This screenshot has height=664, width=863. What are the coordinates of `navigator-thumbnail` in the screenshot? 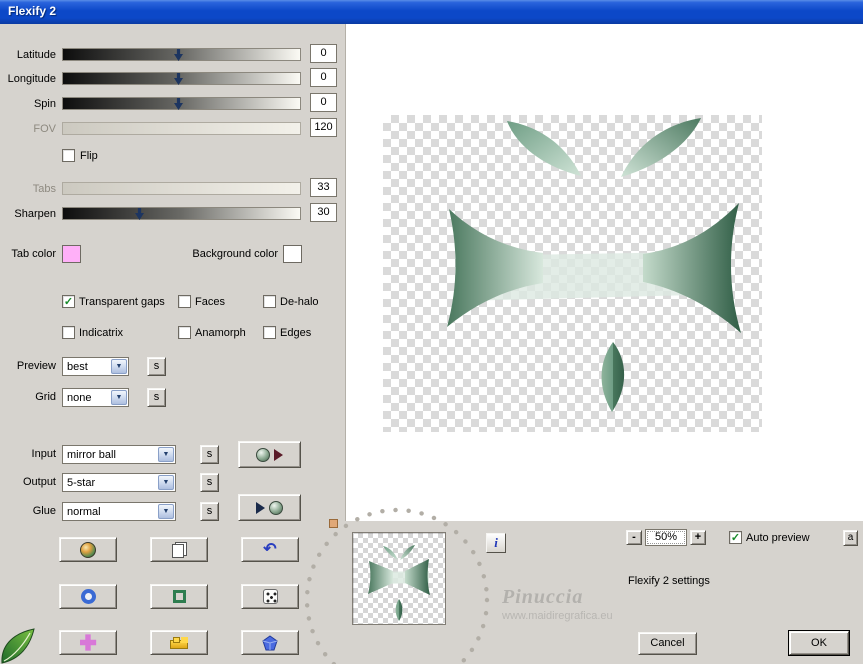 It's located at (399, 578).